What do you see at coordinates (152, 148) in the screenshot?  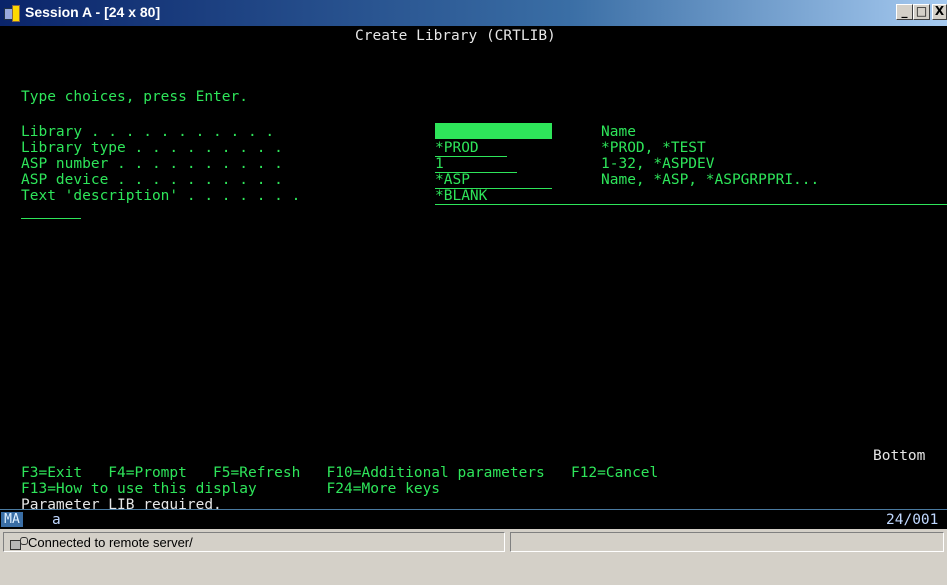 I see `field-label-library-type: Library type . . . . . . . . .` at bounding box center [152, 148].